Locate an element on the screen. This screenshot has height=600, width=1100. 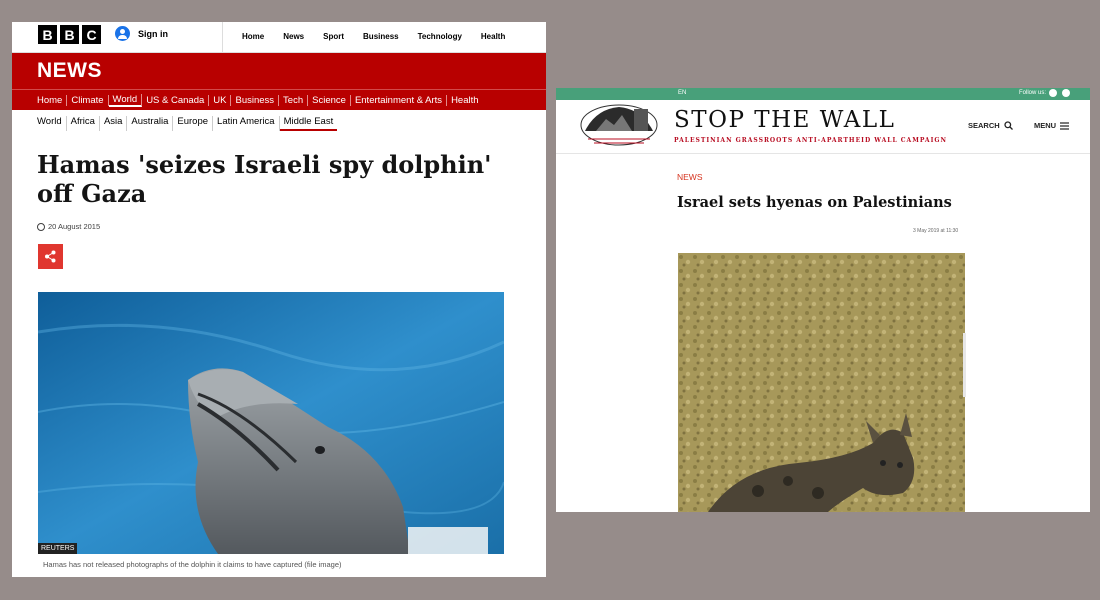
menu-label: MENU is located at coordinates (1045, 125).